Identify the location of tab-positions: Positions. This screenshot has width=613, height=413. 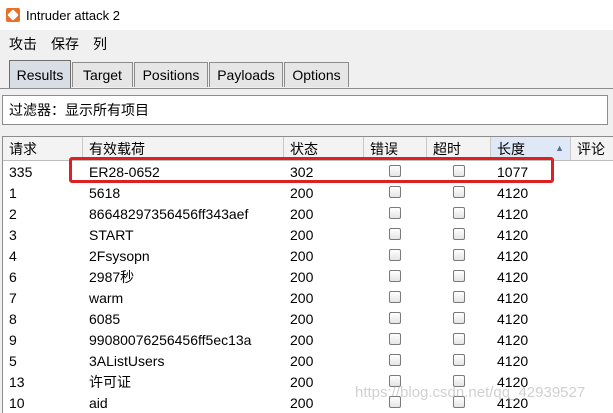
(171, 74).